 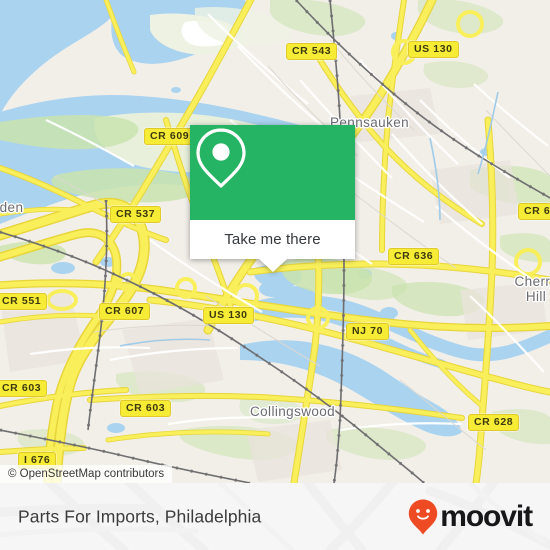 What do you see at coordinates (24, 301) in the screenshot?
I see `road-shield-cr-551: CR 551` at bounding box center [24, 301].